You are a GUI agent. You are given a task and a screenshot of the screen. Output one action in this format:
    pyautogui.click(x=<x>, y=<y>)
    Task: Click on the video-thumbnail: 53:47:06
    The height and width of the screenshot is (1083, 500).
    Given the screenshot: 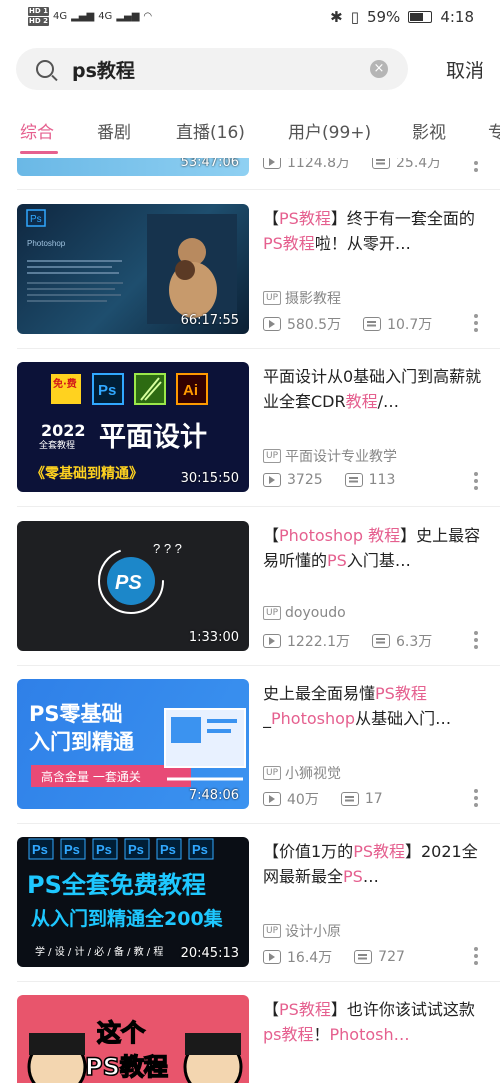 What is the action you would take?
    pyautogui.click(x=133, y=167)
    